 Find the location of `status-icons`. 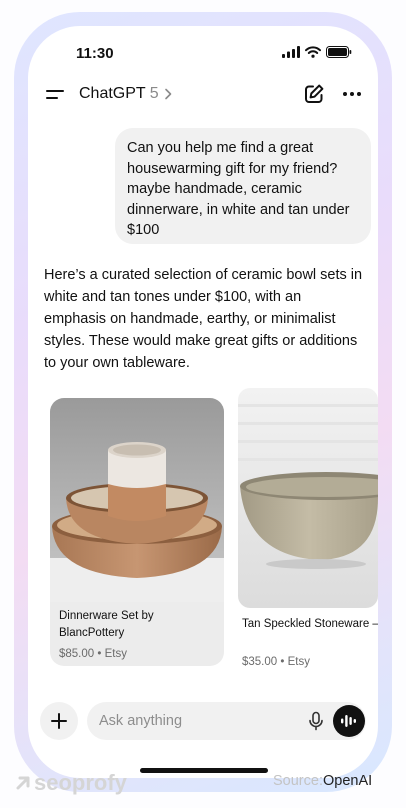

status-icons is located at coordinates (317, 52).